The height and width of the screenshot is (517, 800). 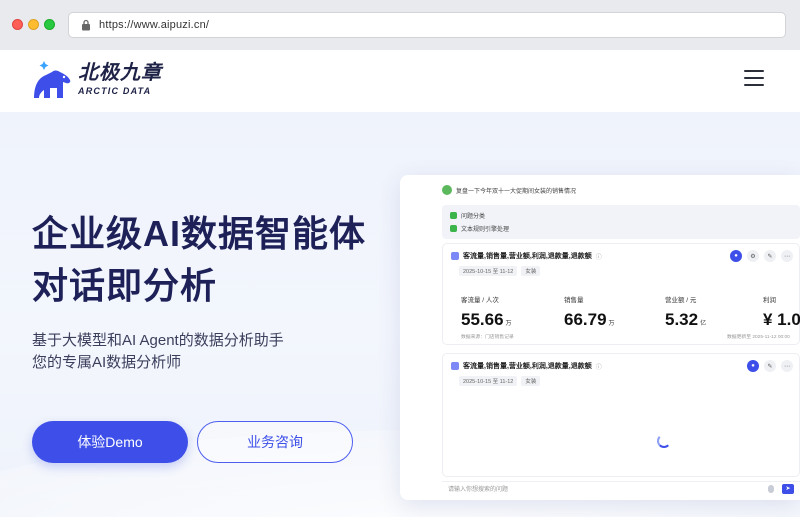 What do you see at coordinates (621, 228) in the screenshot?
I see `step-item: 文本规则引擎处理` at bounding box center [621, 228].